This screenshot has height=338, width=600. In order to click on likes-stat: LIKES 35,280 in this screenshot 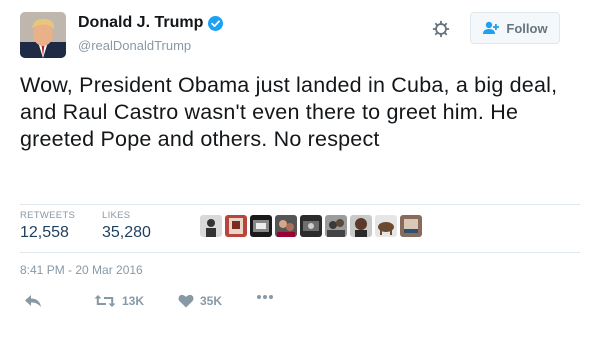, I will do `click(126, 226)`.